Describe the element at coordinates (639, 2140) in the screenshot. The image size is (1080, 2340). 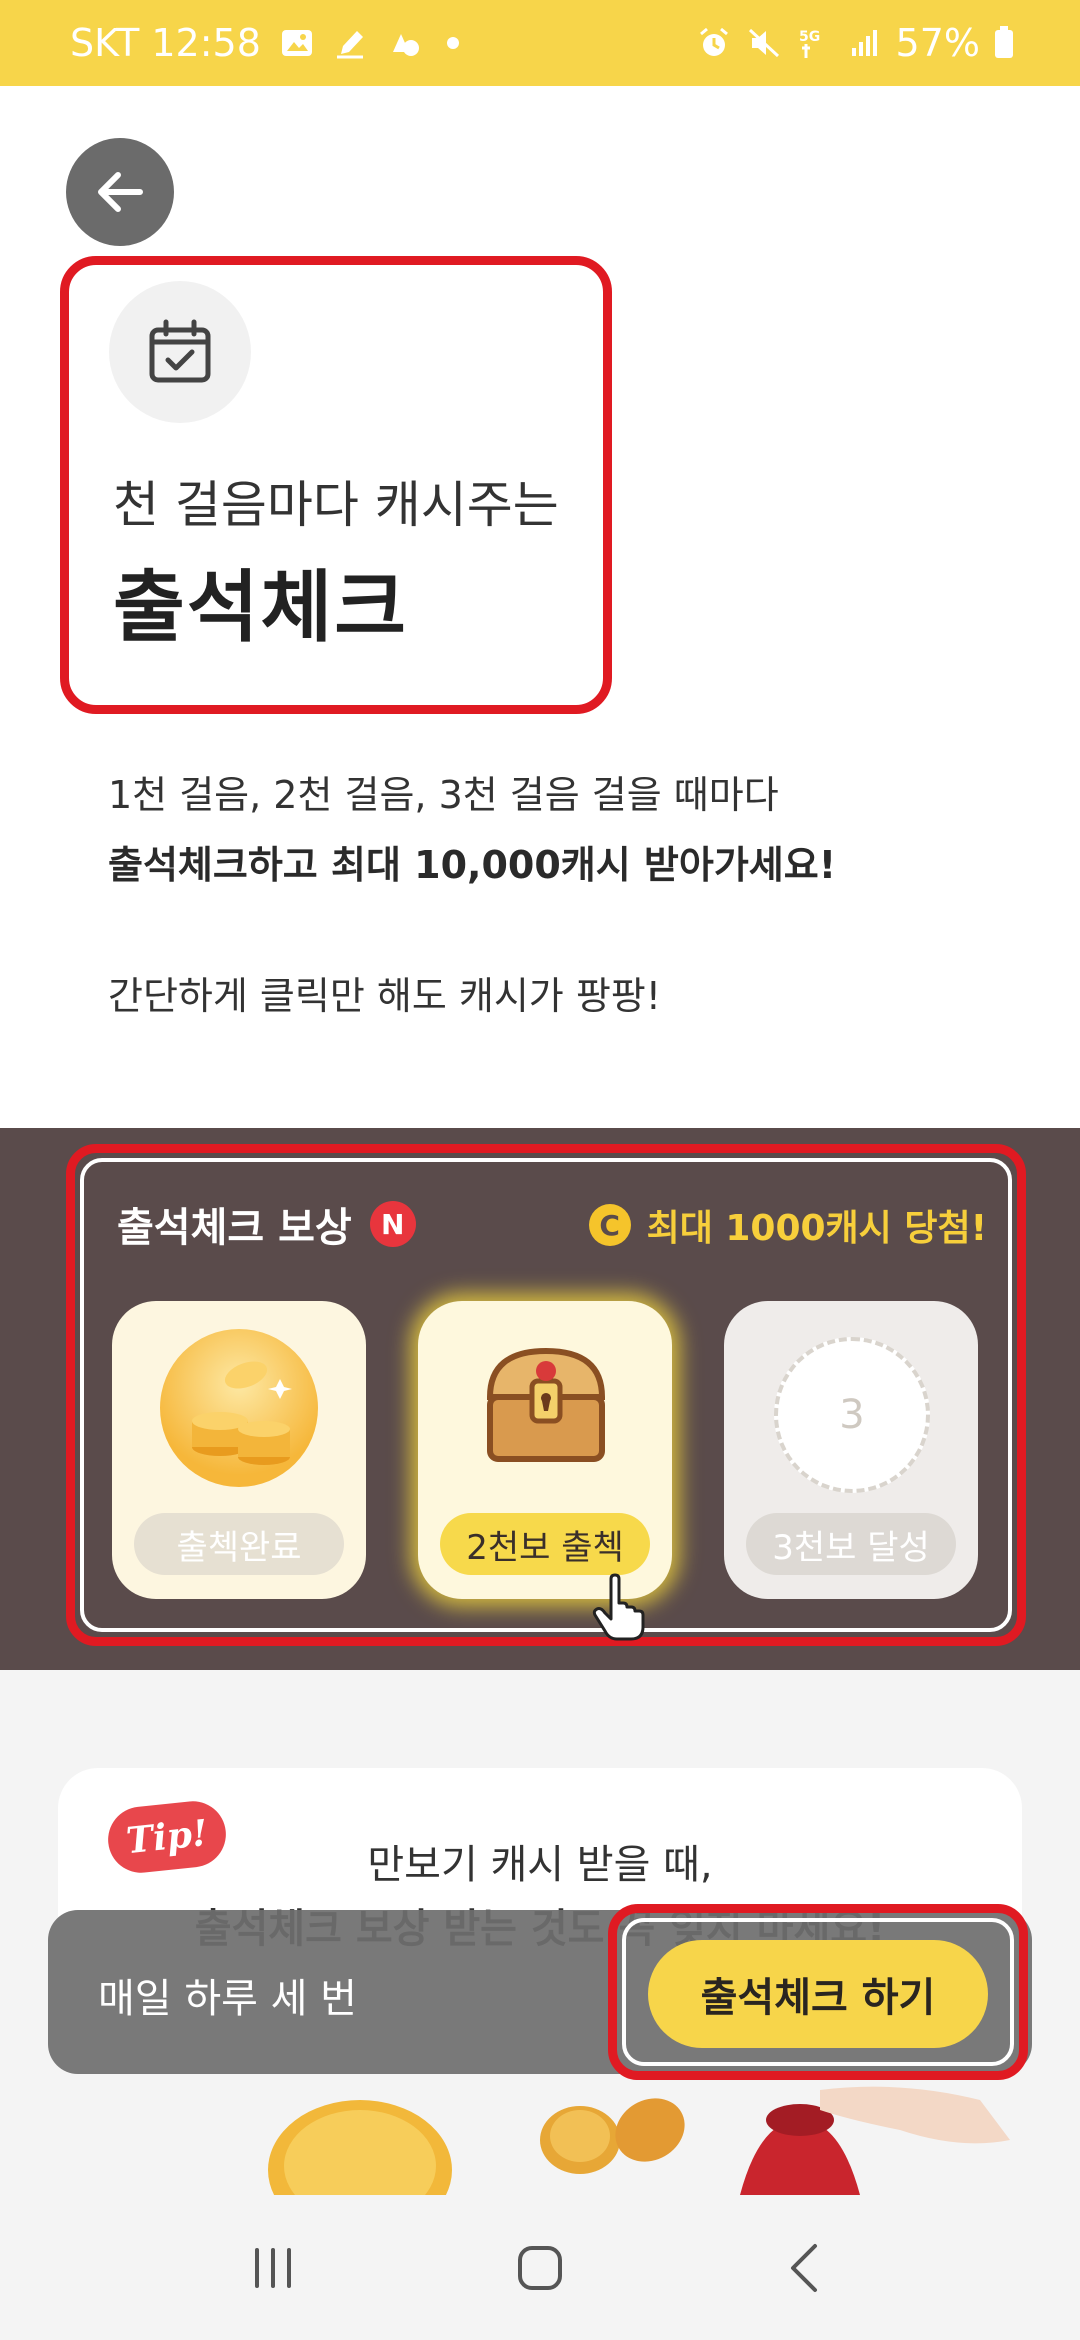
I see `coins-stamp-illustration` at that location.